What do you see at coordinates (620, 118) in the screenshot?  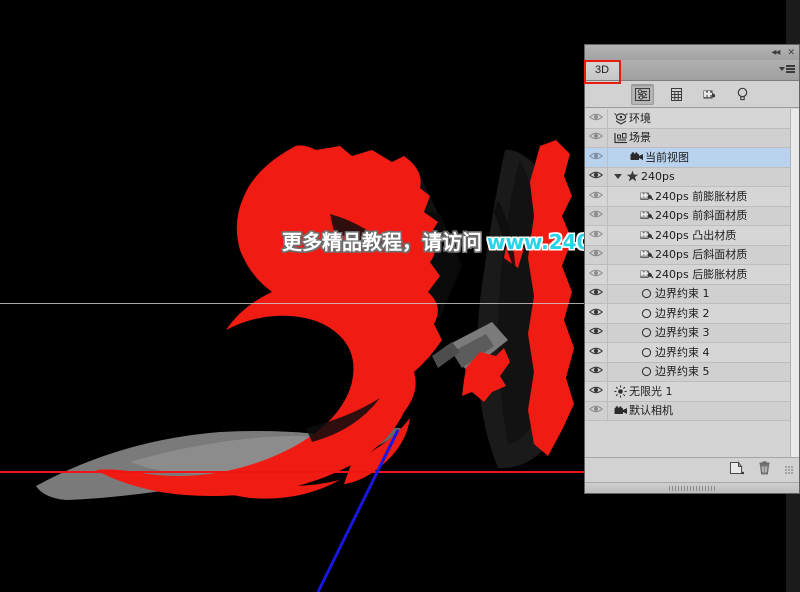 I see `environment-icon` at bounding box center [620, 118].